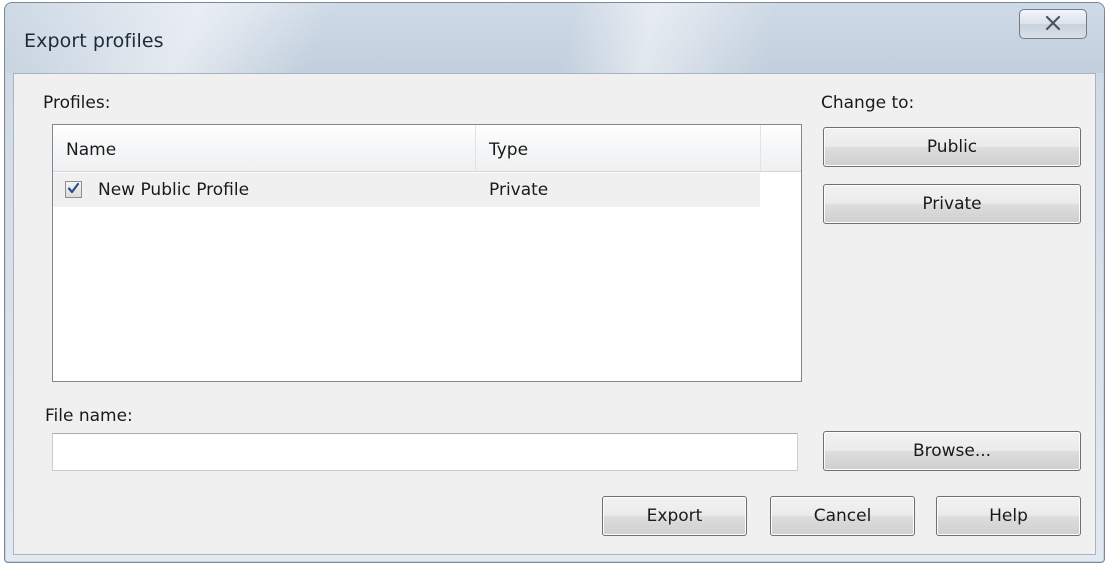 The image size is (1111, 569). Describe the element at coordinates (868, 103) in the screenshot. I see `change-to-label: Change to:` at that location.